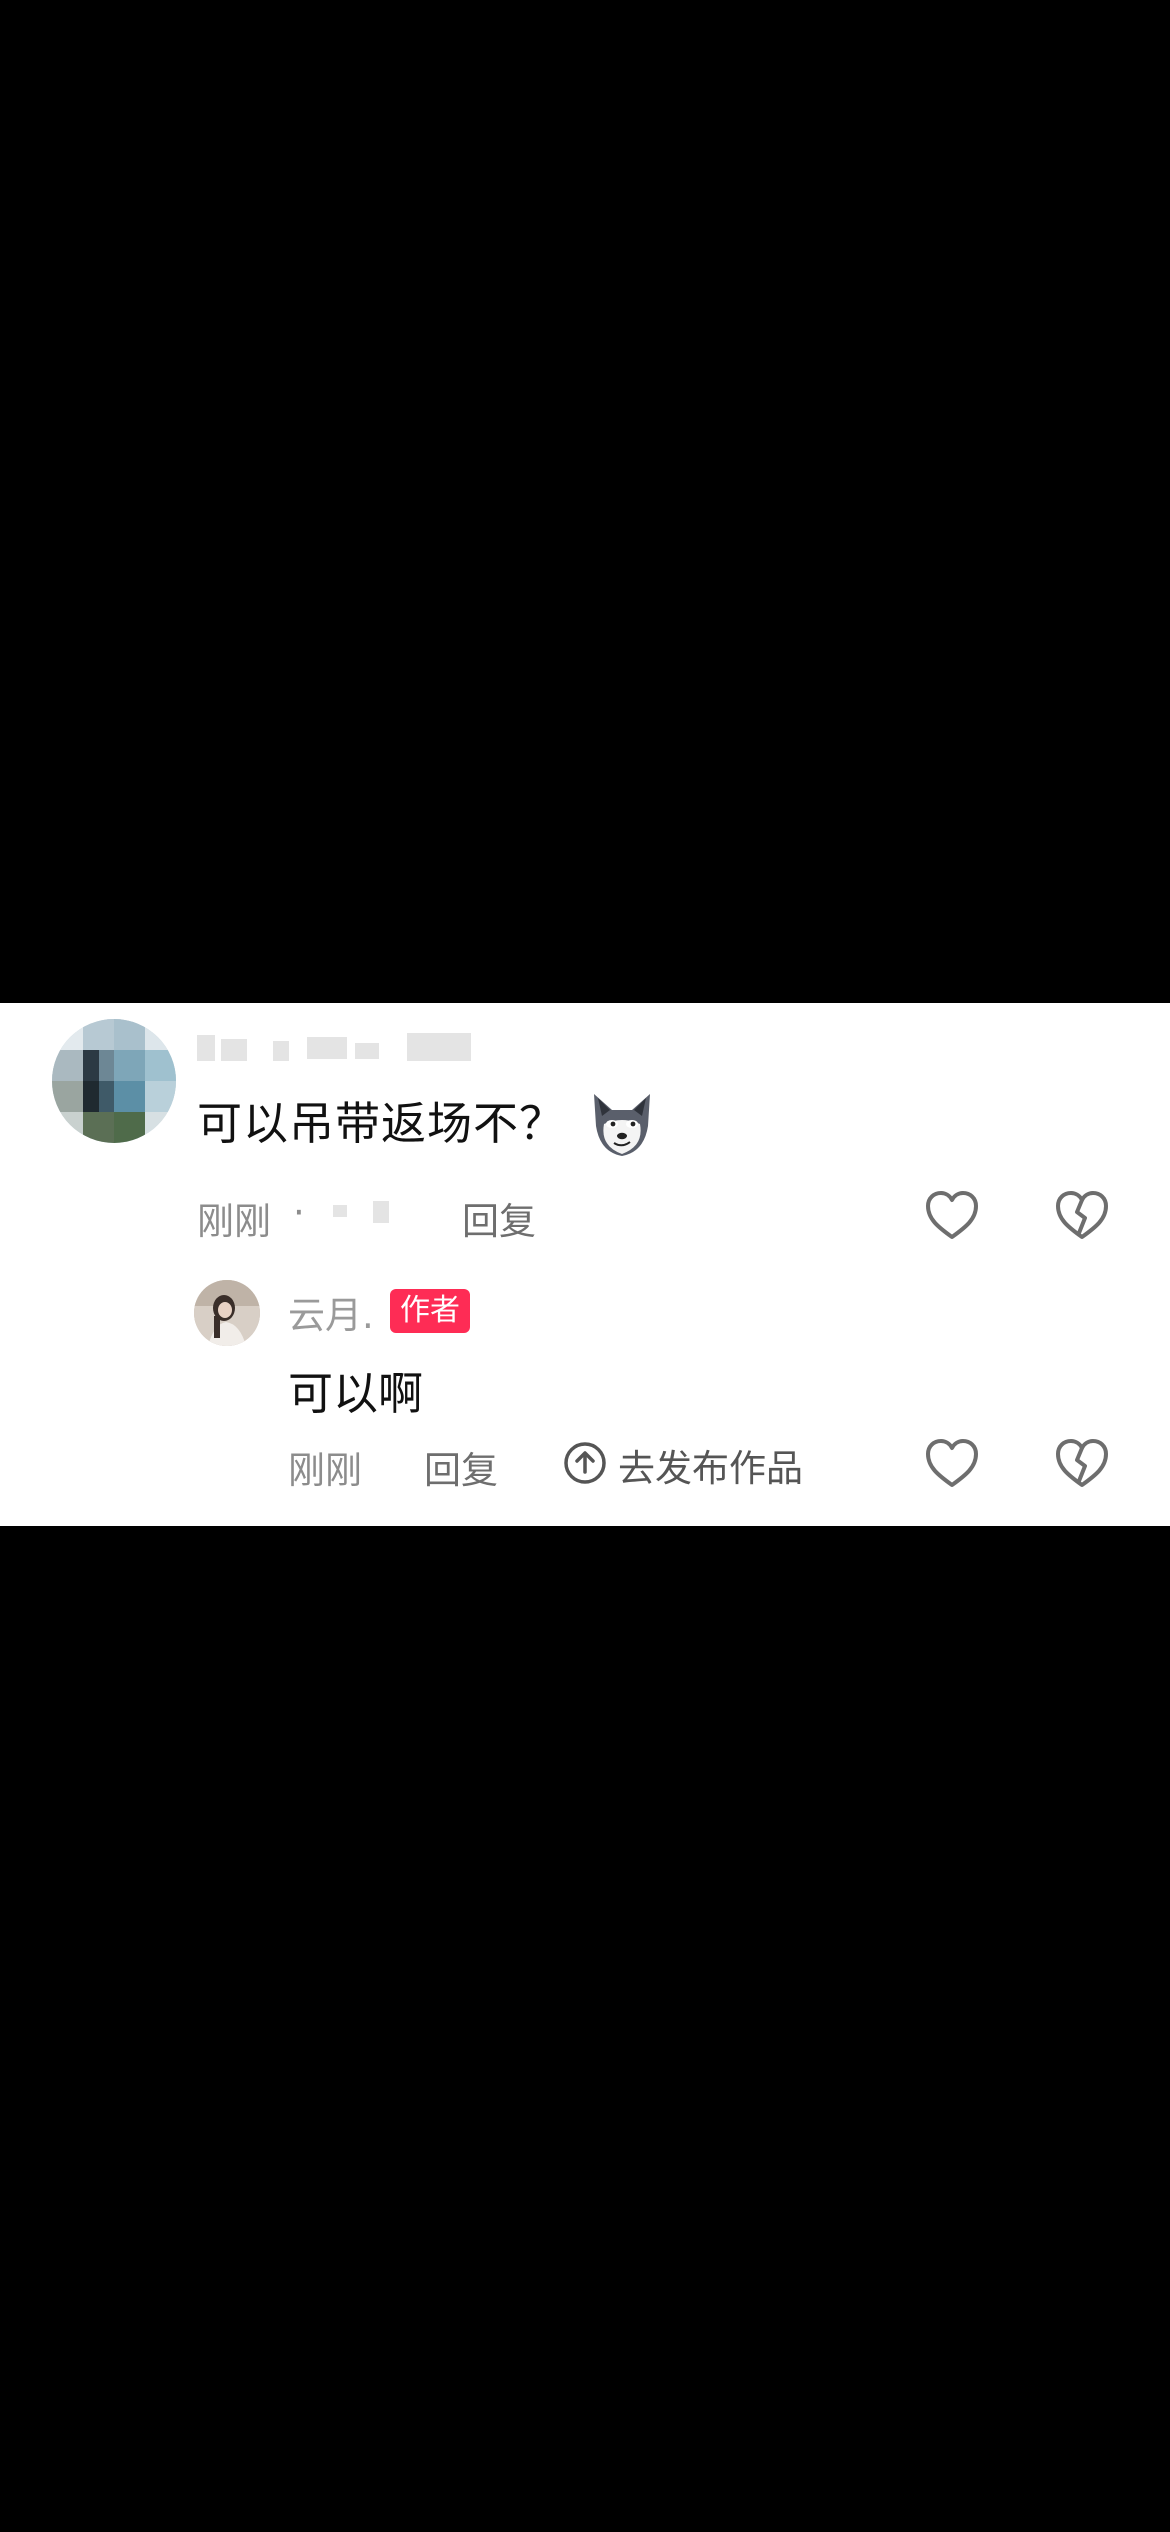 The image size is (1170, 2532). What do you see at coordinates (227, 1313) in the screenshot?
I see `author-avatar` at bounding box center [227, 1313].